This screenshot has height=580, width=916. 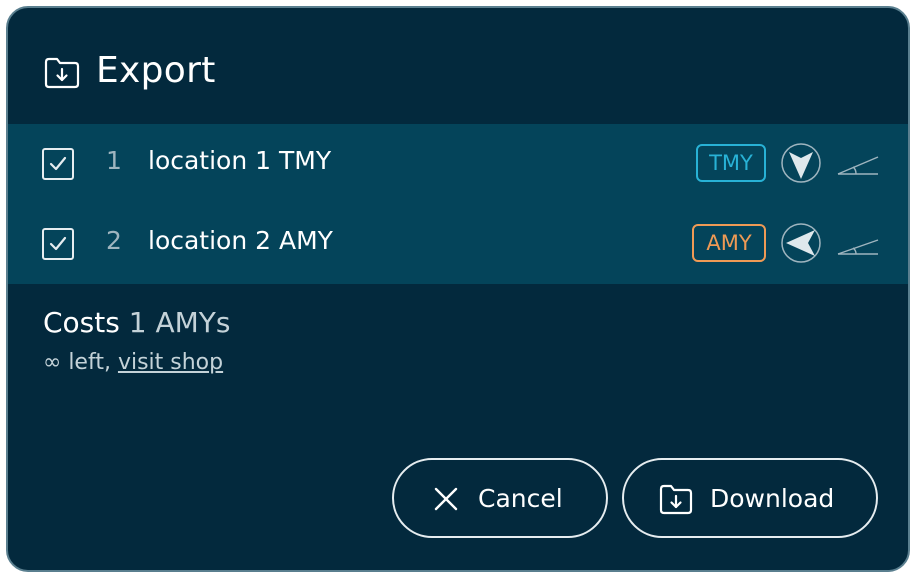 I want to click on location-number: 2, so click(x=114, y=240).